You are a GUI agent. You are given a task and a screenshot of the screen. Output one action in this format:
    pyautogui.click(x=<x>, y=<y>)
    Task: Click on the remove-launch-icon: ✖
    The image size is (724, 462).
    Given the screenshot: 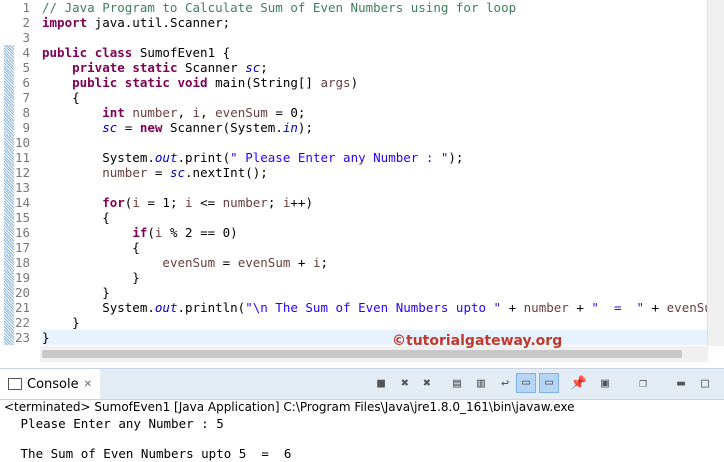 What is the action you would take?
    pyautogui.click(x=405, y=384)
    